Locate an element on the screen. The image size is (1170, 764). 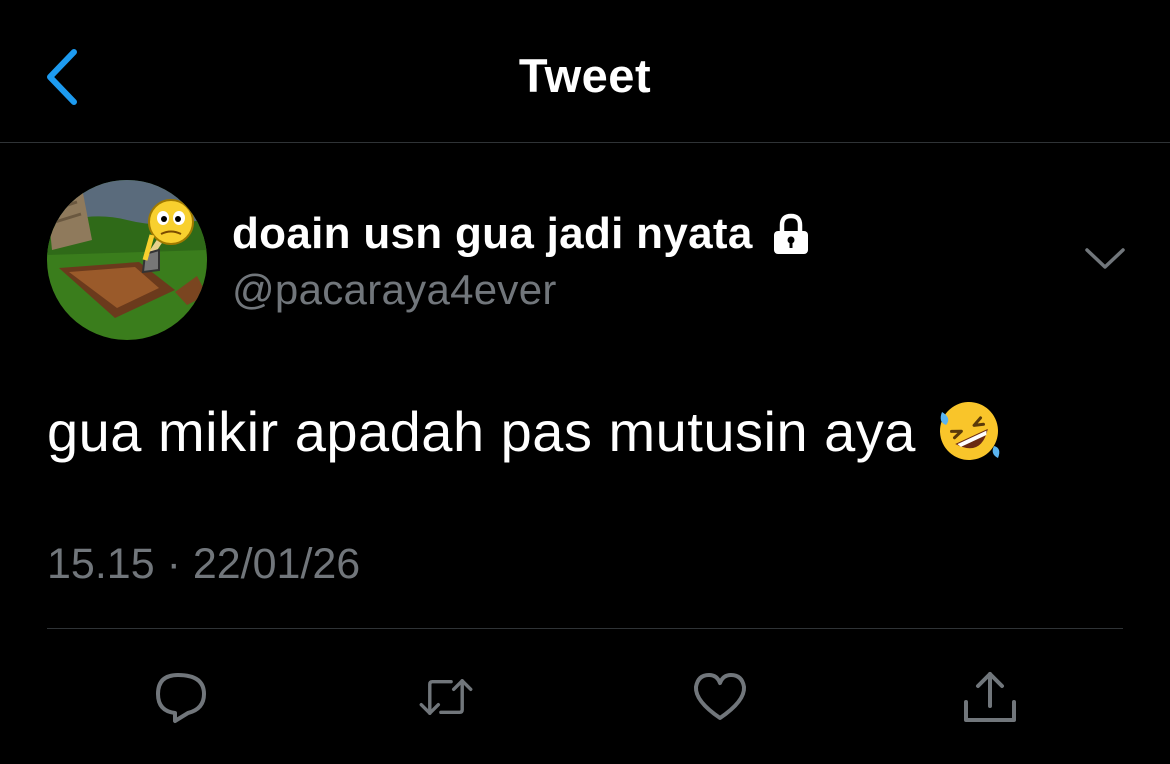
tweet-date: 22/01/26 is located at coordinates (276, 564).